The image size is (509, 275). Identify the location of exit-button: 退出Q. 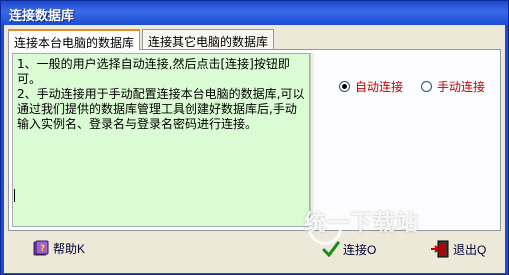
(458, 249).